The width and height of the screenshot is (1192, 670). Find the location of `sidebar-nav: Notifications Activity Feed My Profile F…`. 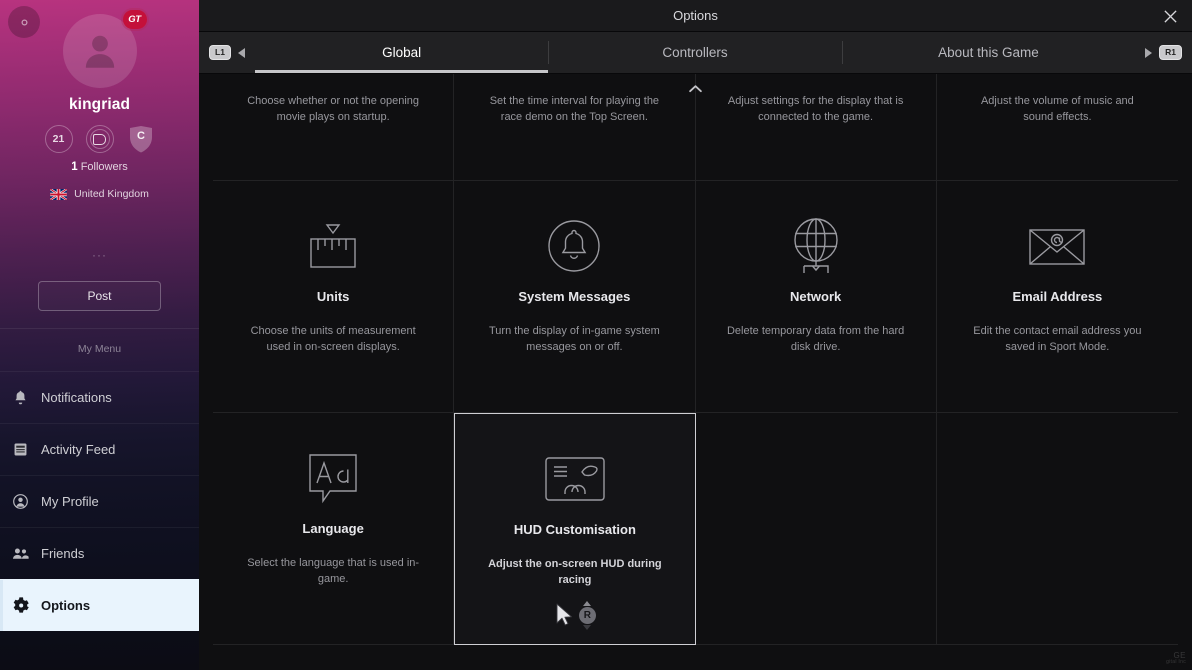

sidebar-nav: Notifications Activity Feed My Profile F… is located at coordinates (99, 501).